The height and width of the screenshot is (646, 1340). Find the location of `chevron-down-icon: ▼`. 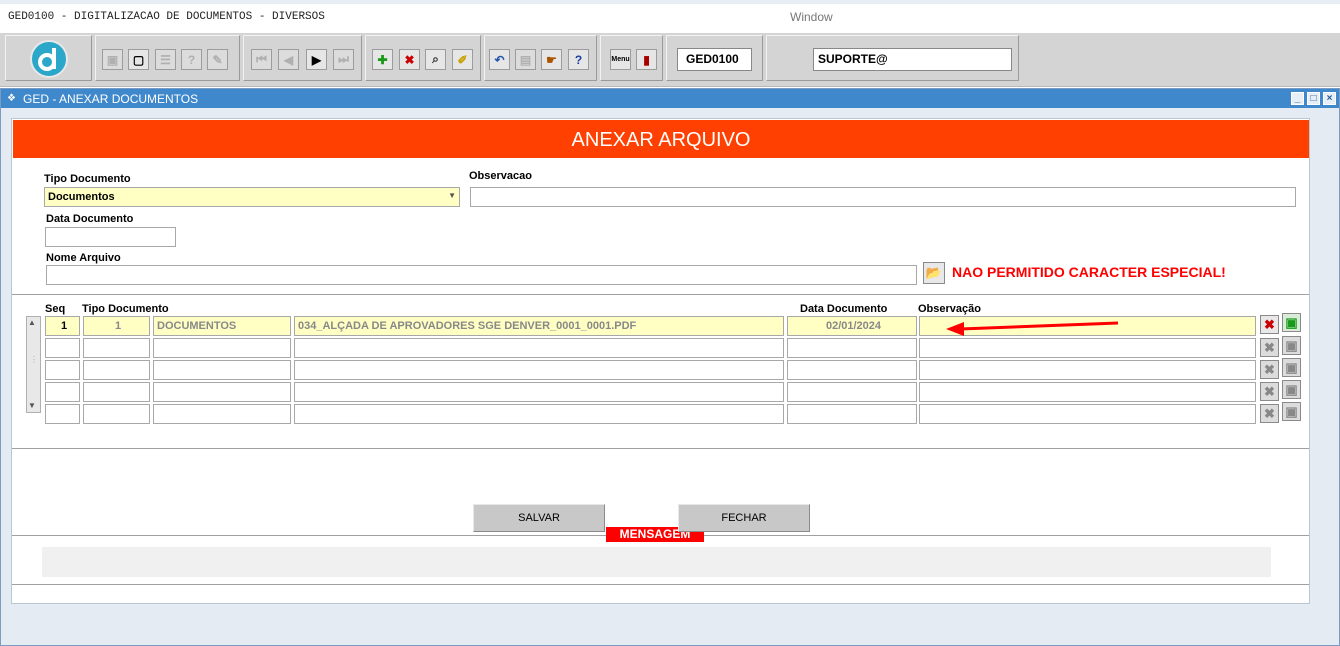

chevron-down-icon: ▼ is located at coordinates (452, 195).